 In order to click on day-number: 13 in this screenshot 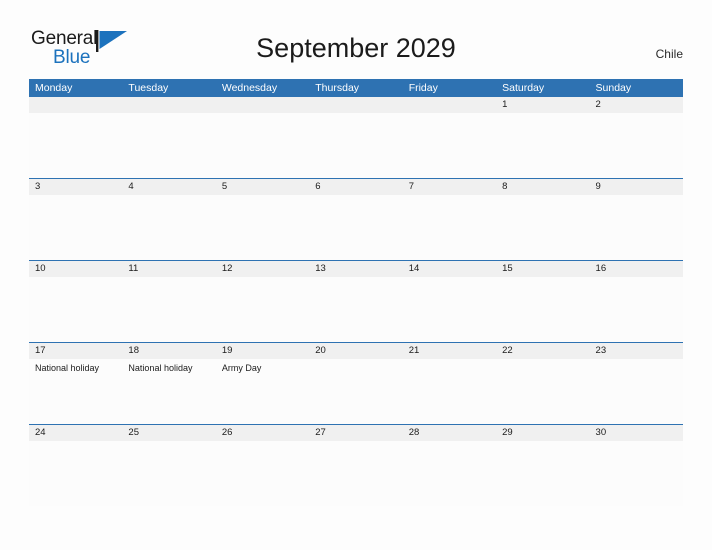, I will do `click(355, 269)`.